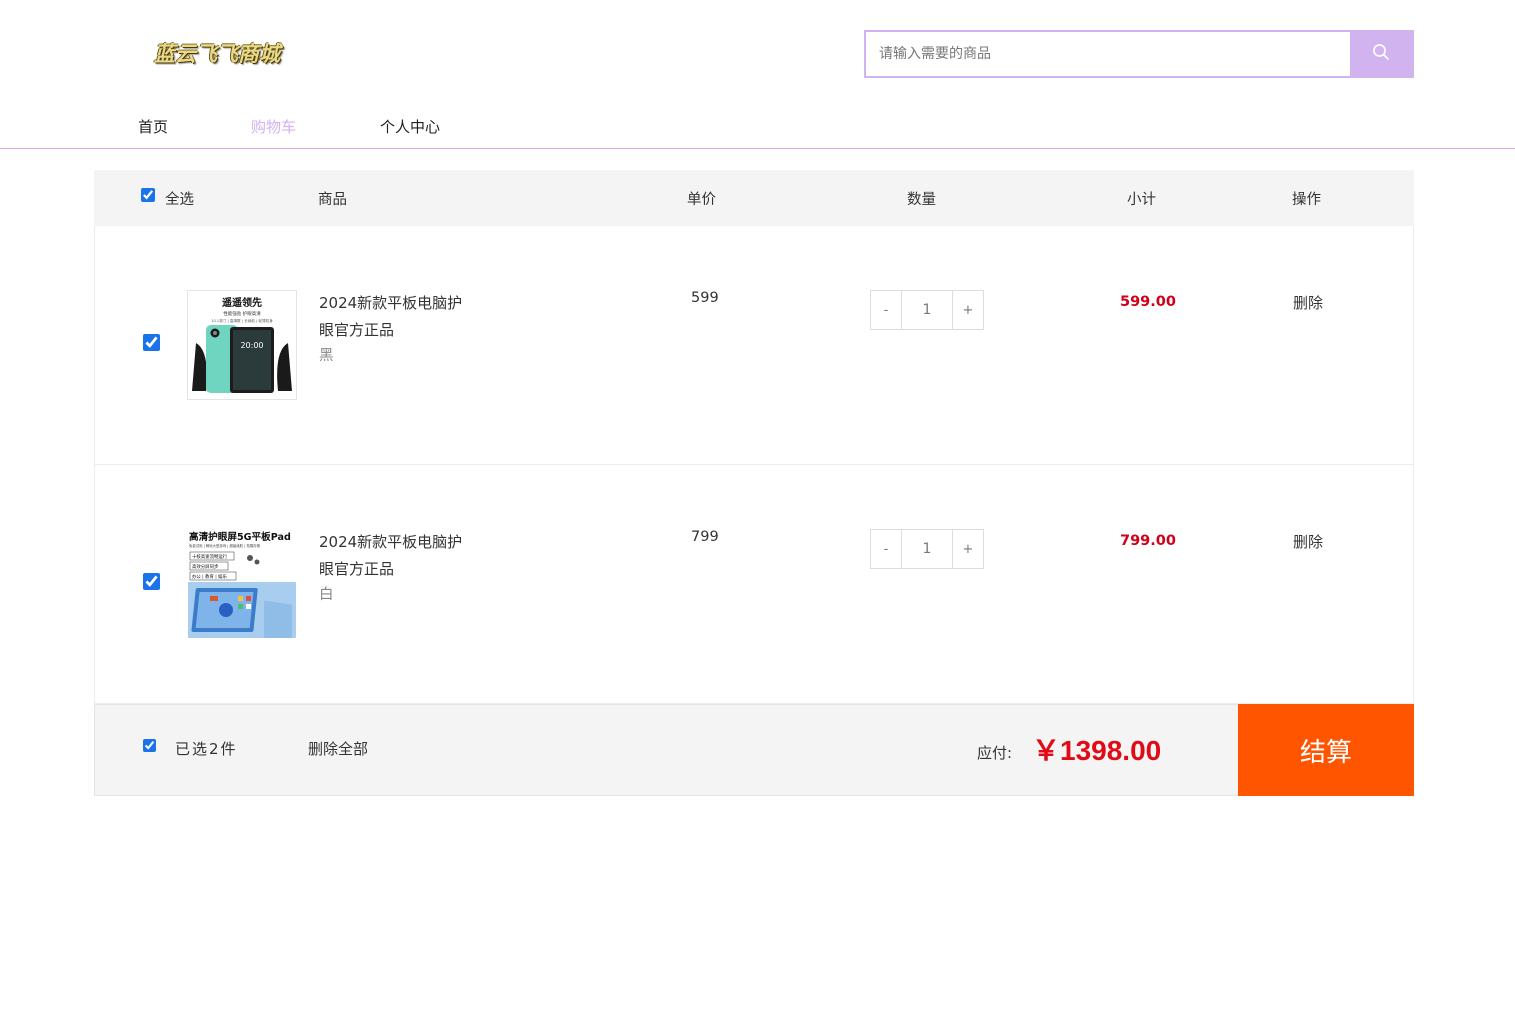  I want to click on footer-select-all-checkbox, so click(149, 745).